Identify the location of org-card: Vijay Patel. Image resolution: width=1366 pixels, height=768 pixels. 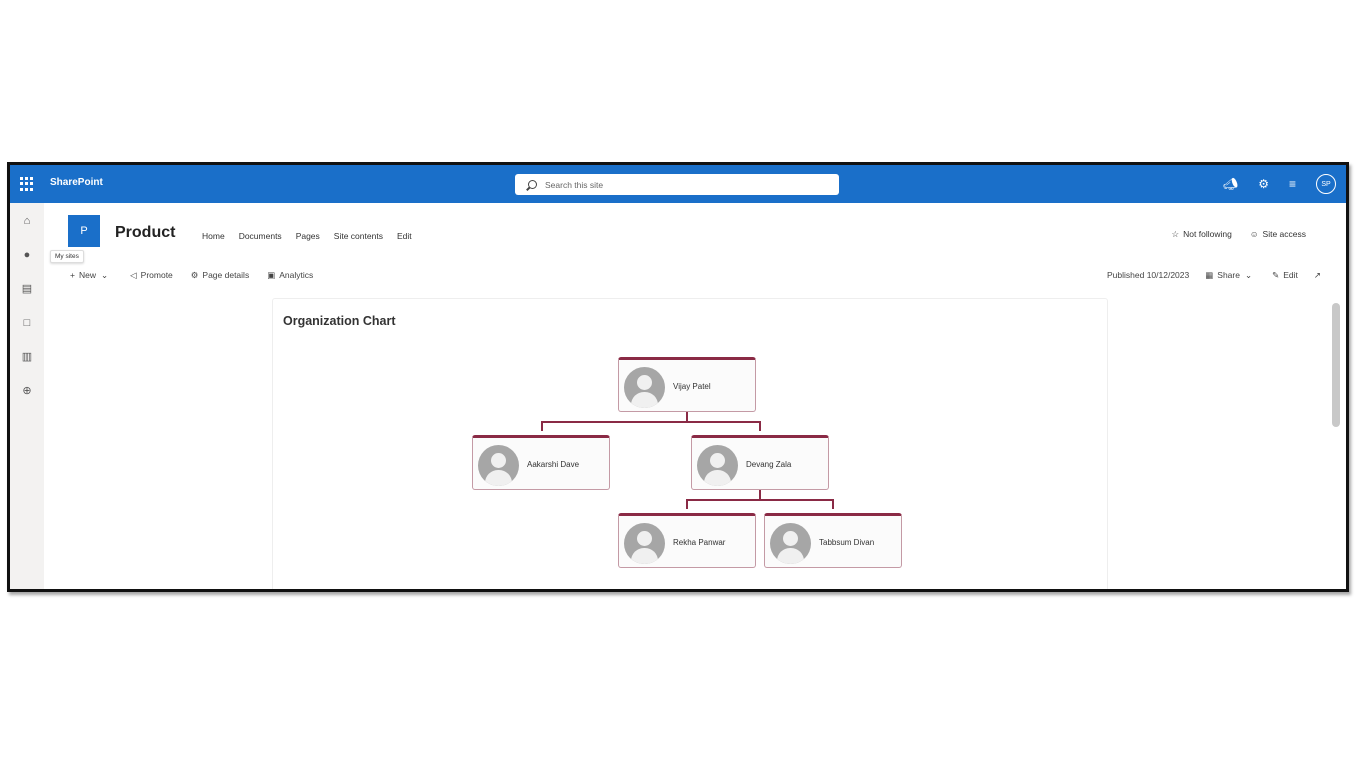
(687, 384).